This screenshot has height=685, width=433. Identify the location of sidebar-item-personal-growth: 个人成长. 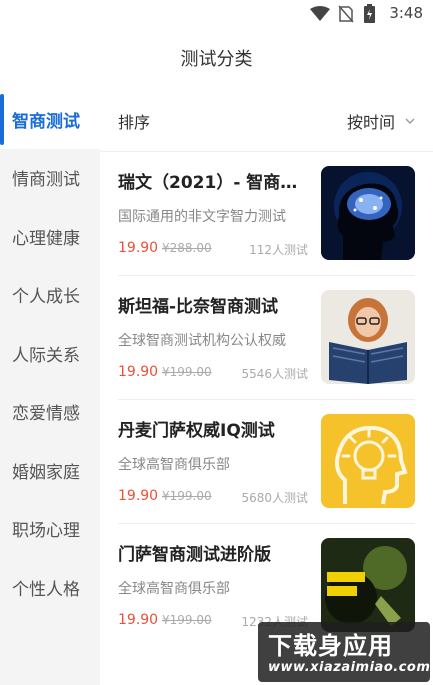
(50, 295).